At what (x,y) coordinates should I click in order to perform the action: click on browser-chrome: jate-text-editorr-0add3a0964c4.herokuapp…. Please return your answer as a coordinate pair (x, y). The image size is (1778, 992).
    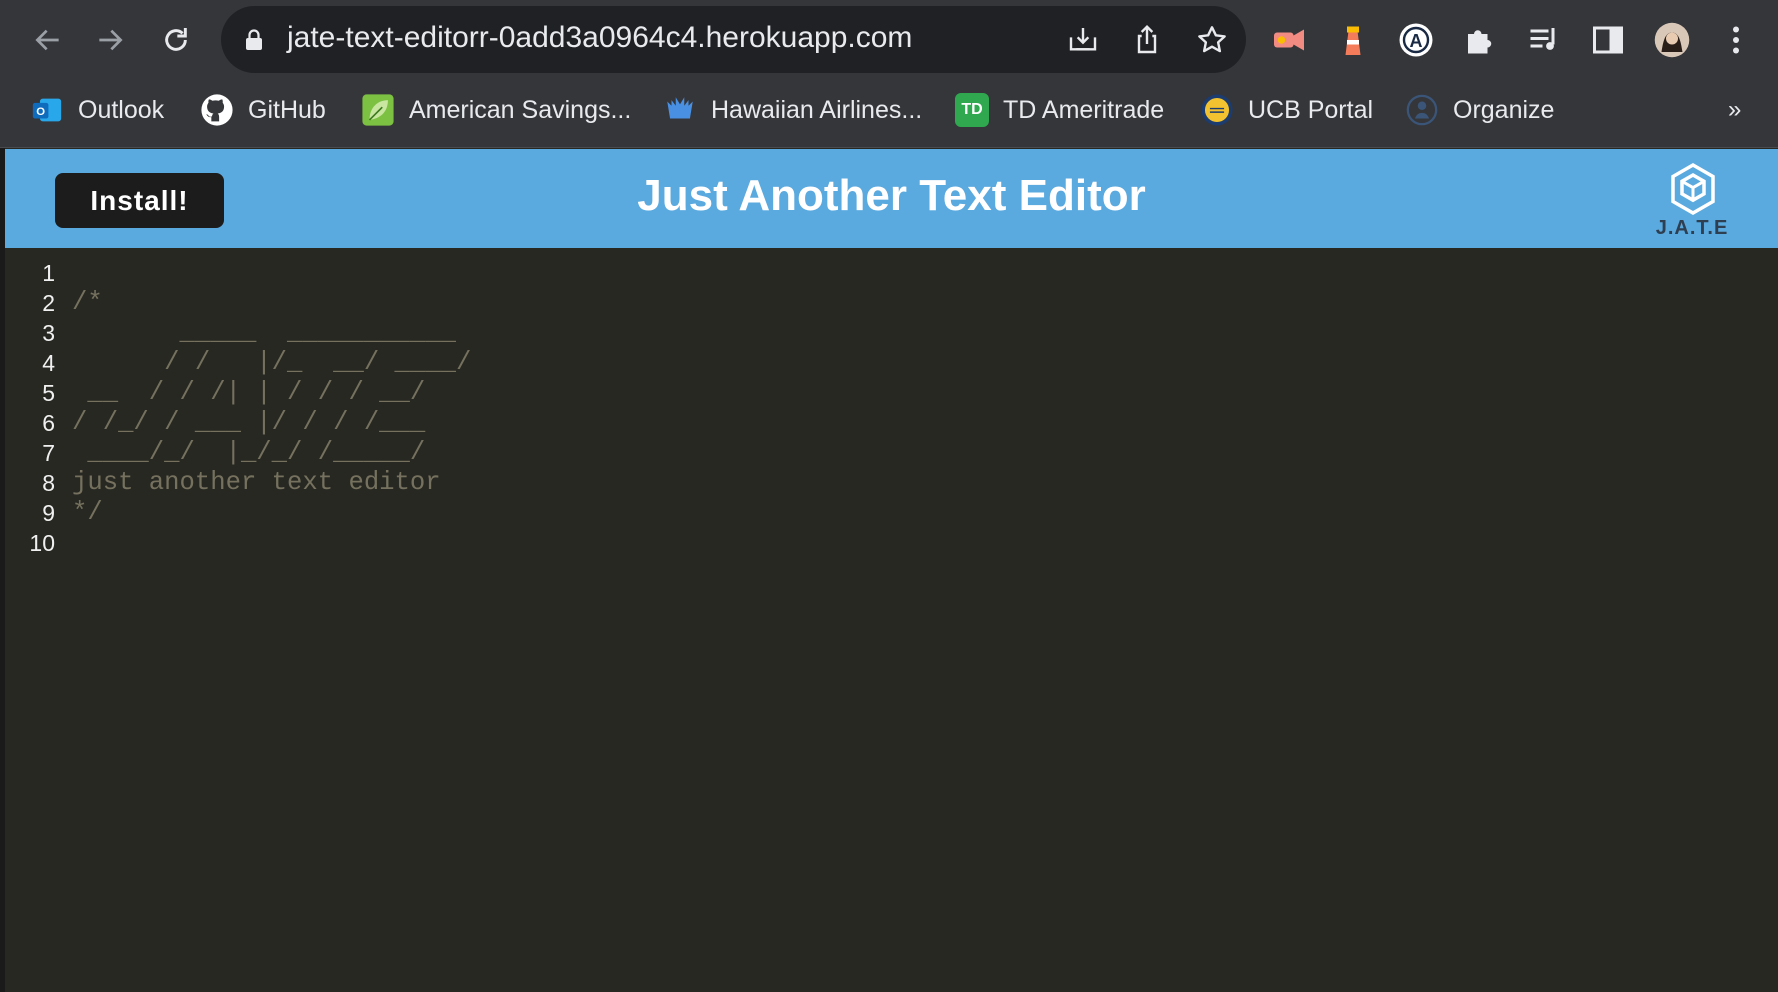
    Looking at the image, I should click on (889, 74).